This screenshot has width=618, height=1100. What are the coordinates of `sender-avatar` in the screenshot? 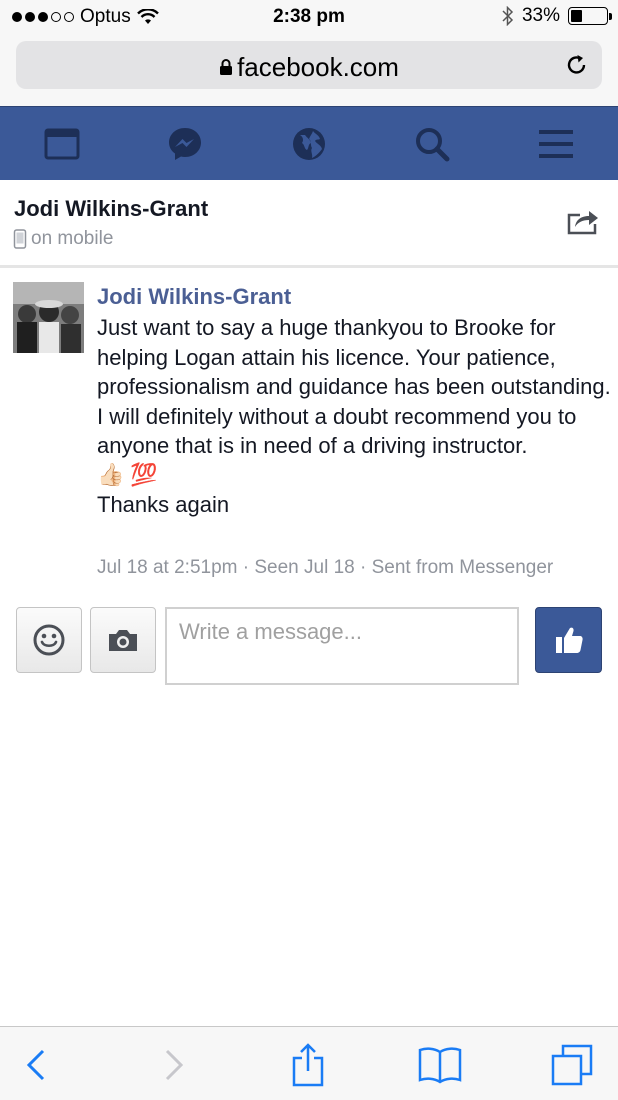 It's located at (48, 317).